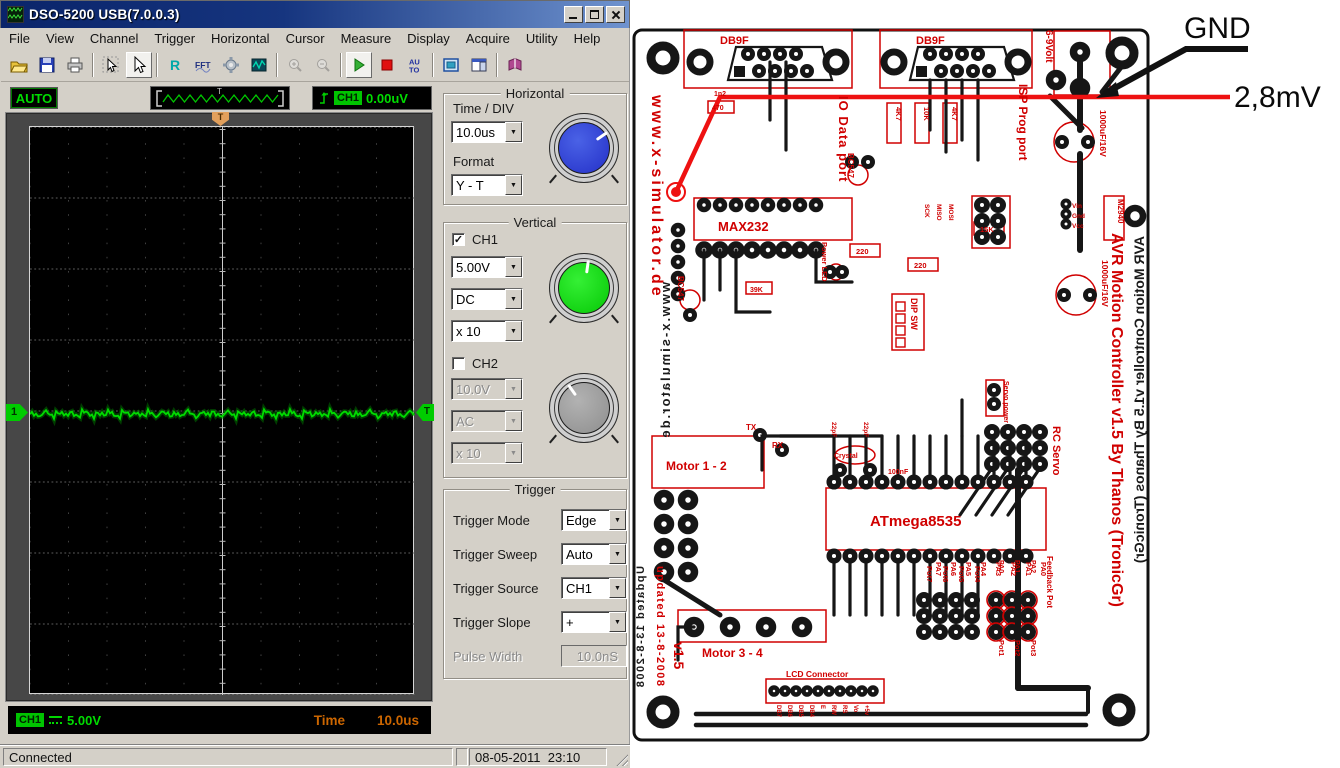 This screenshot has height=768, width=1340. What do you see at coordinates (584, 408) in the screenshot?
I see `ch2-position-knob` at bounding box center [584, 408].